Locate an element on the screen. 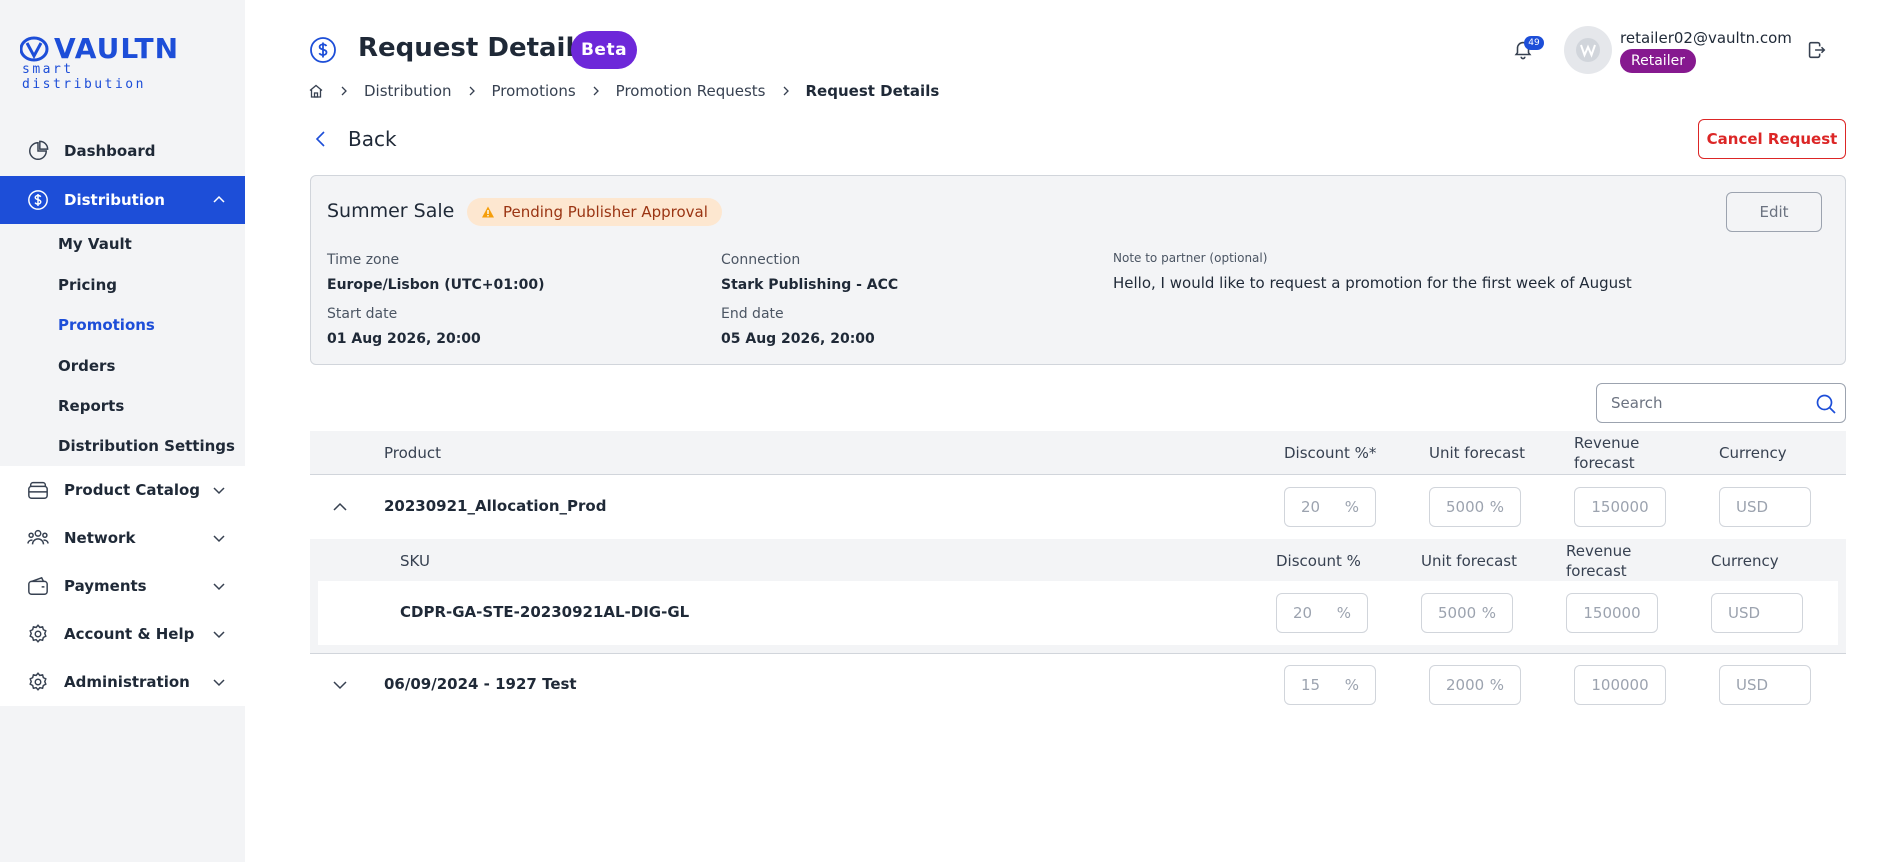  role-badge: Retailer is located at coordinates (1658, 61).